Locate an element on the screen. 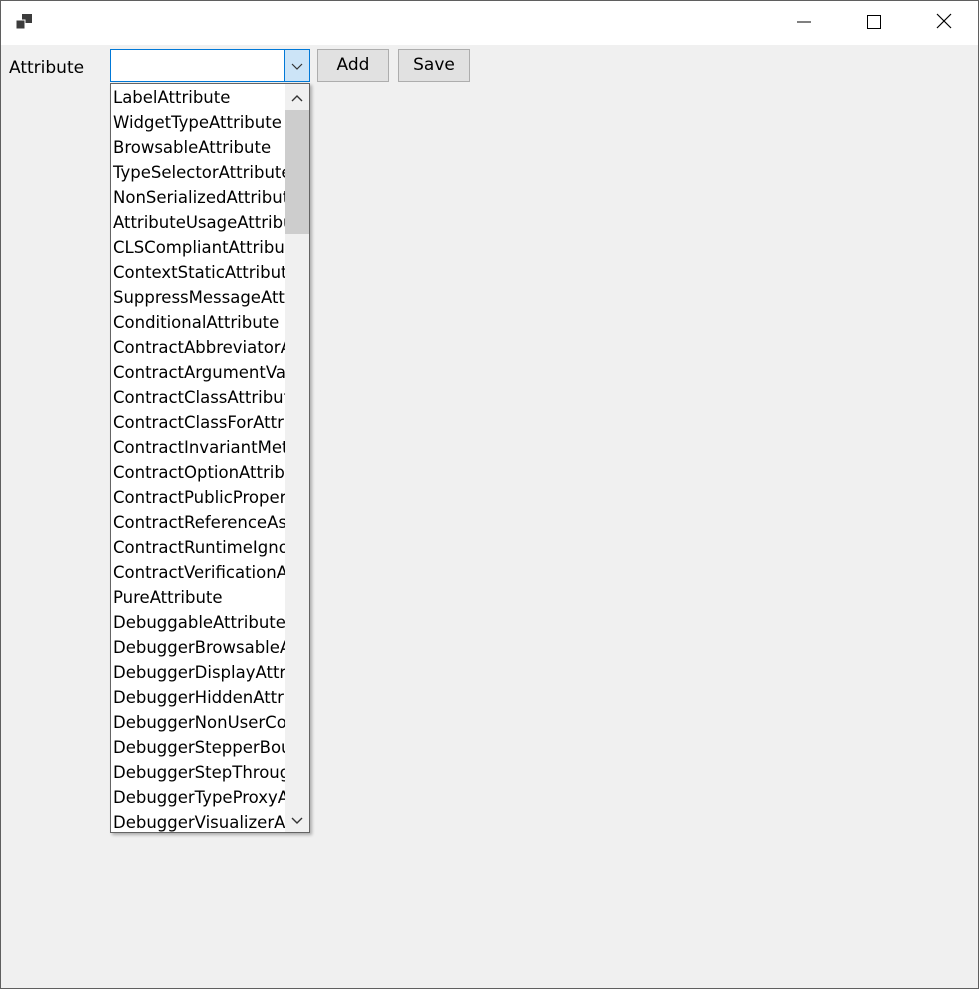 The width and height of the screenshot is (979, 989). dropdown-scrollbar is located at coordinates (297, 458).